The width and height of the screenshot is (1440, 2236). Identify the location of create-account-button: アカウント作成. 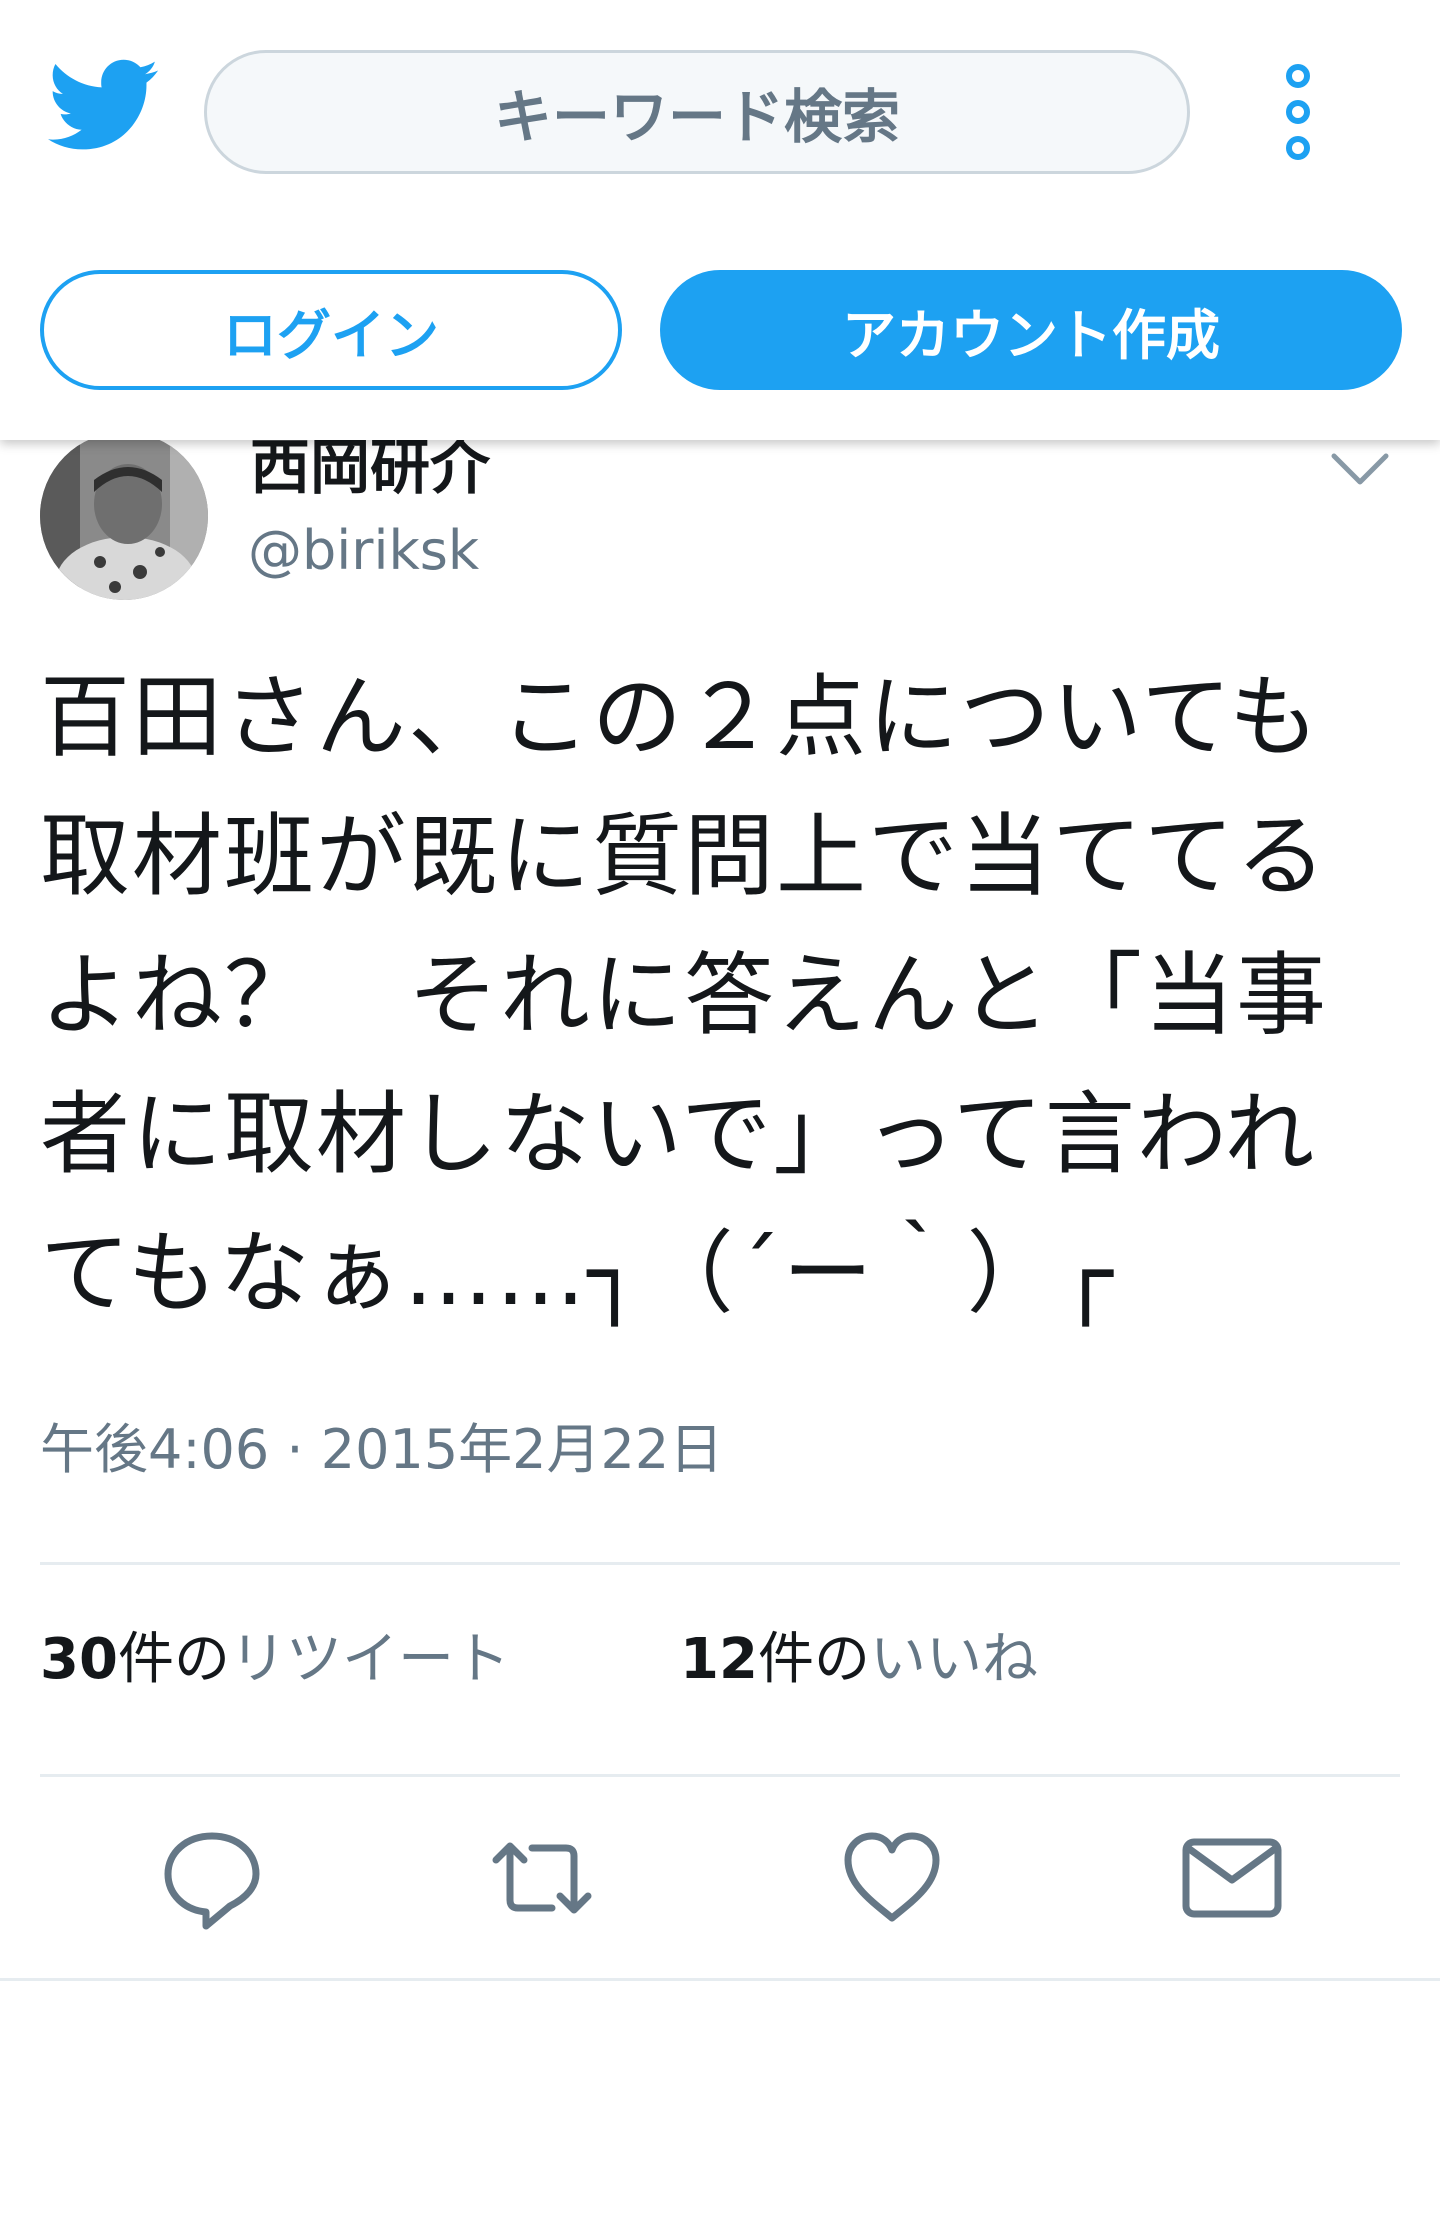
(1031, 330).